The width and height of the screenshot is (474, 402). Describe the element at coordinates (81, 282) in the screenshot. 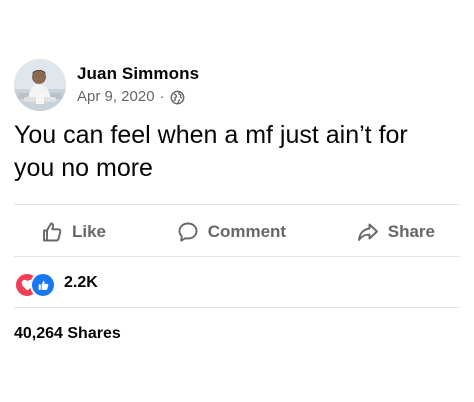

I see `reaction-count: 2.2K` at that location.